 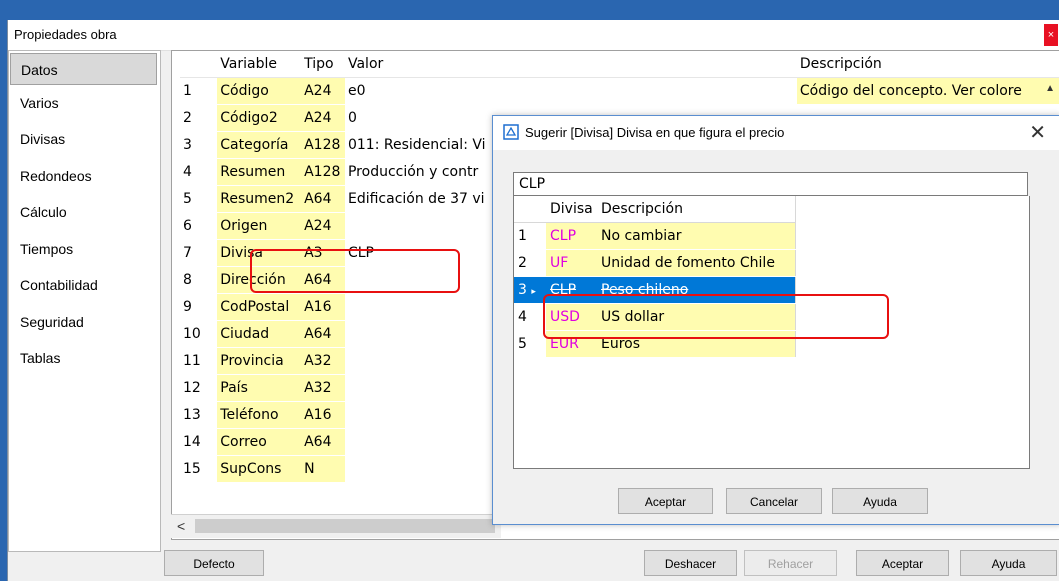 What do you see at coordinates (199, 334) in the screenshot?
I see `row-number: 10` at bounding box center [199, 334].